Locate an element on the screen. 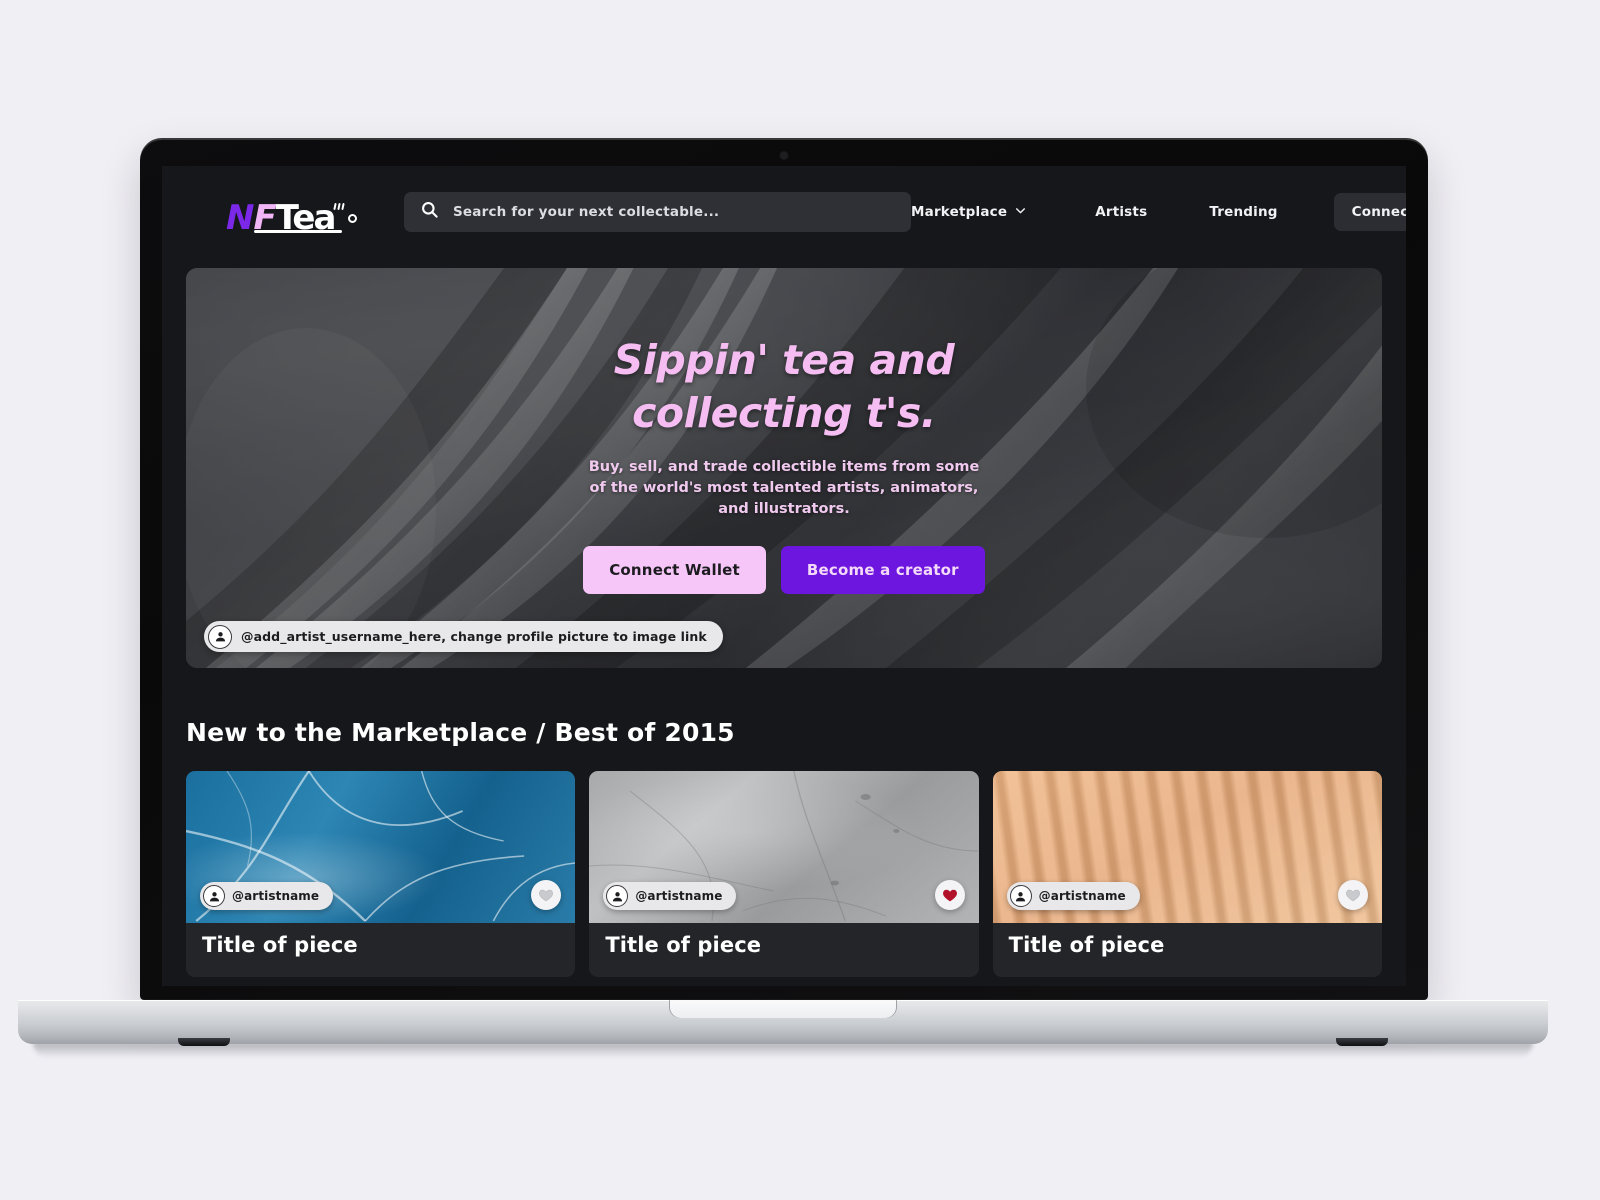 The width and height of the screenshot is (1600, 1200). search-input is located at coordinates (674, 212).